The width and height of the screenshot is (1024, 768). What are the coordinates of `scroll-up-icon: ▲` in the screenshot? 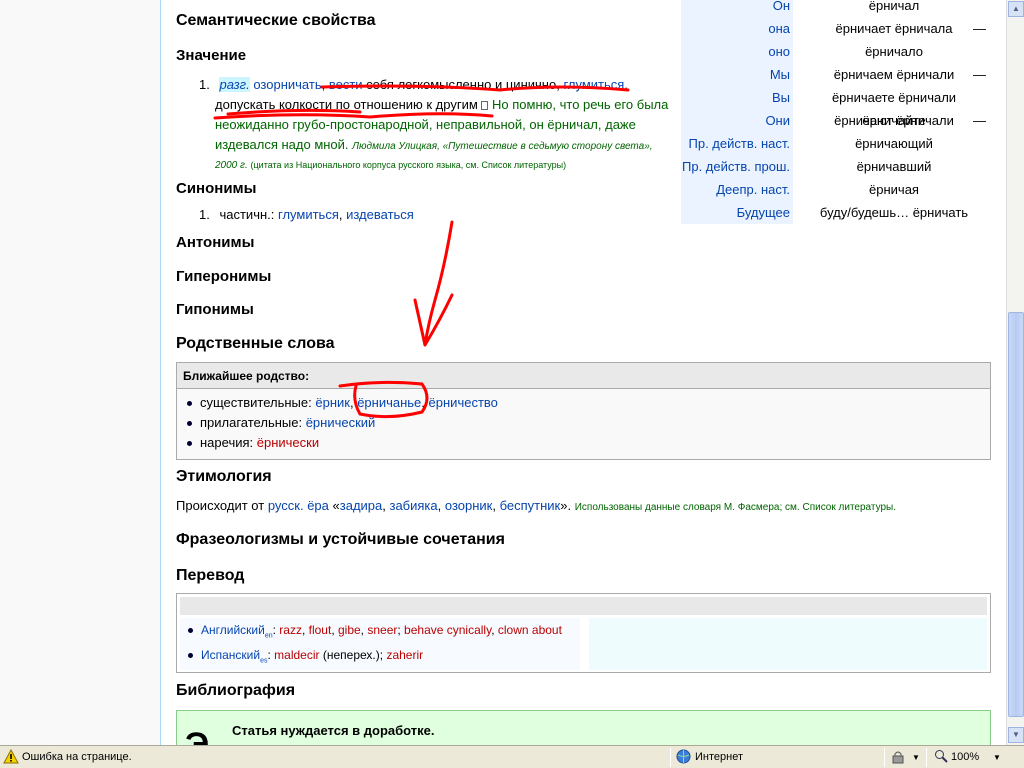 It's located at (1016, 9).